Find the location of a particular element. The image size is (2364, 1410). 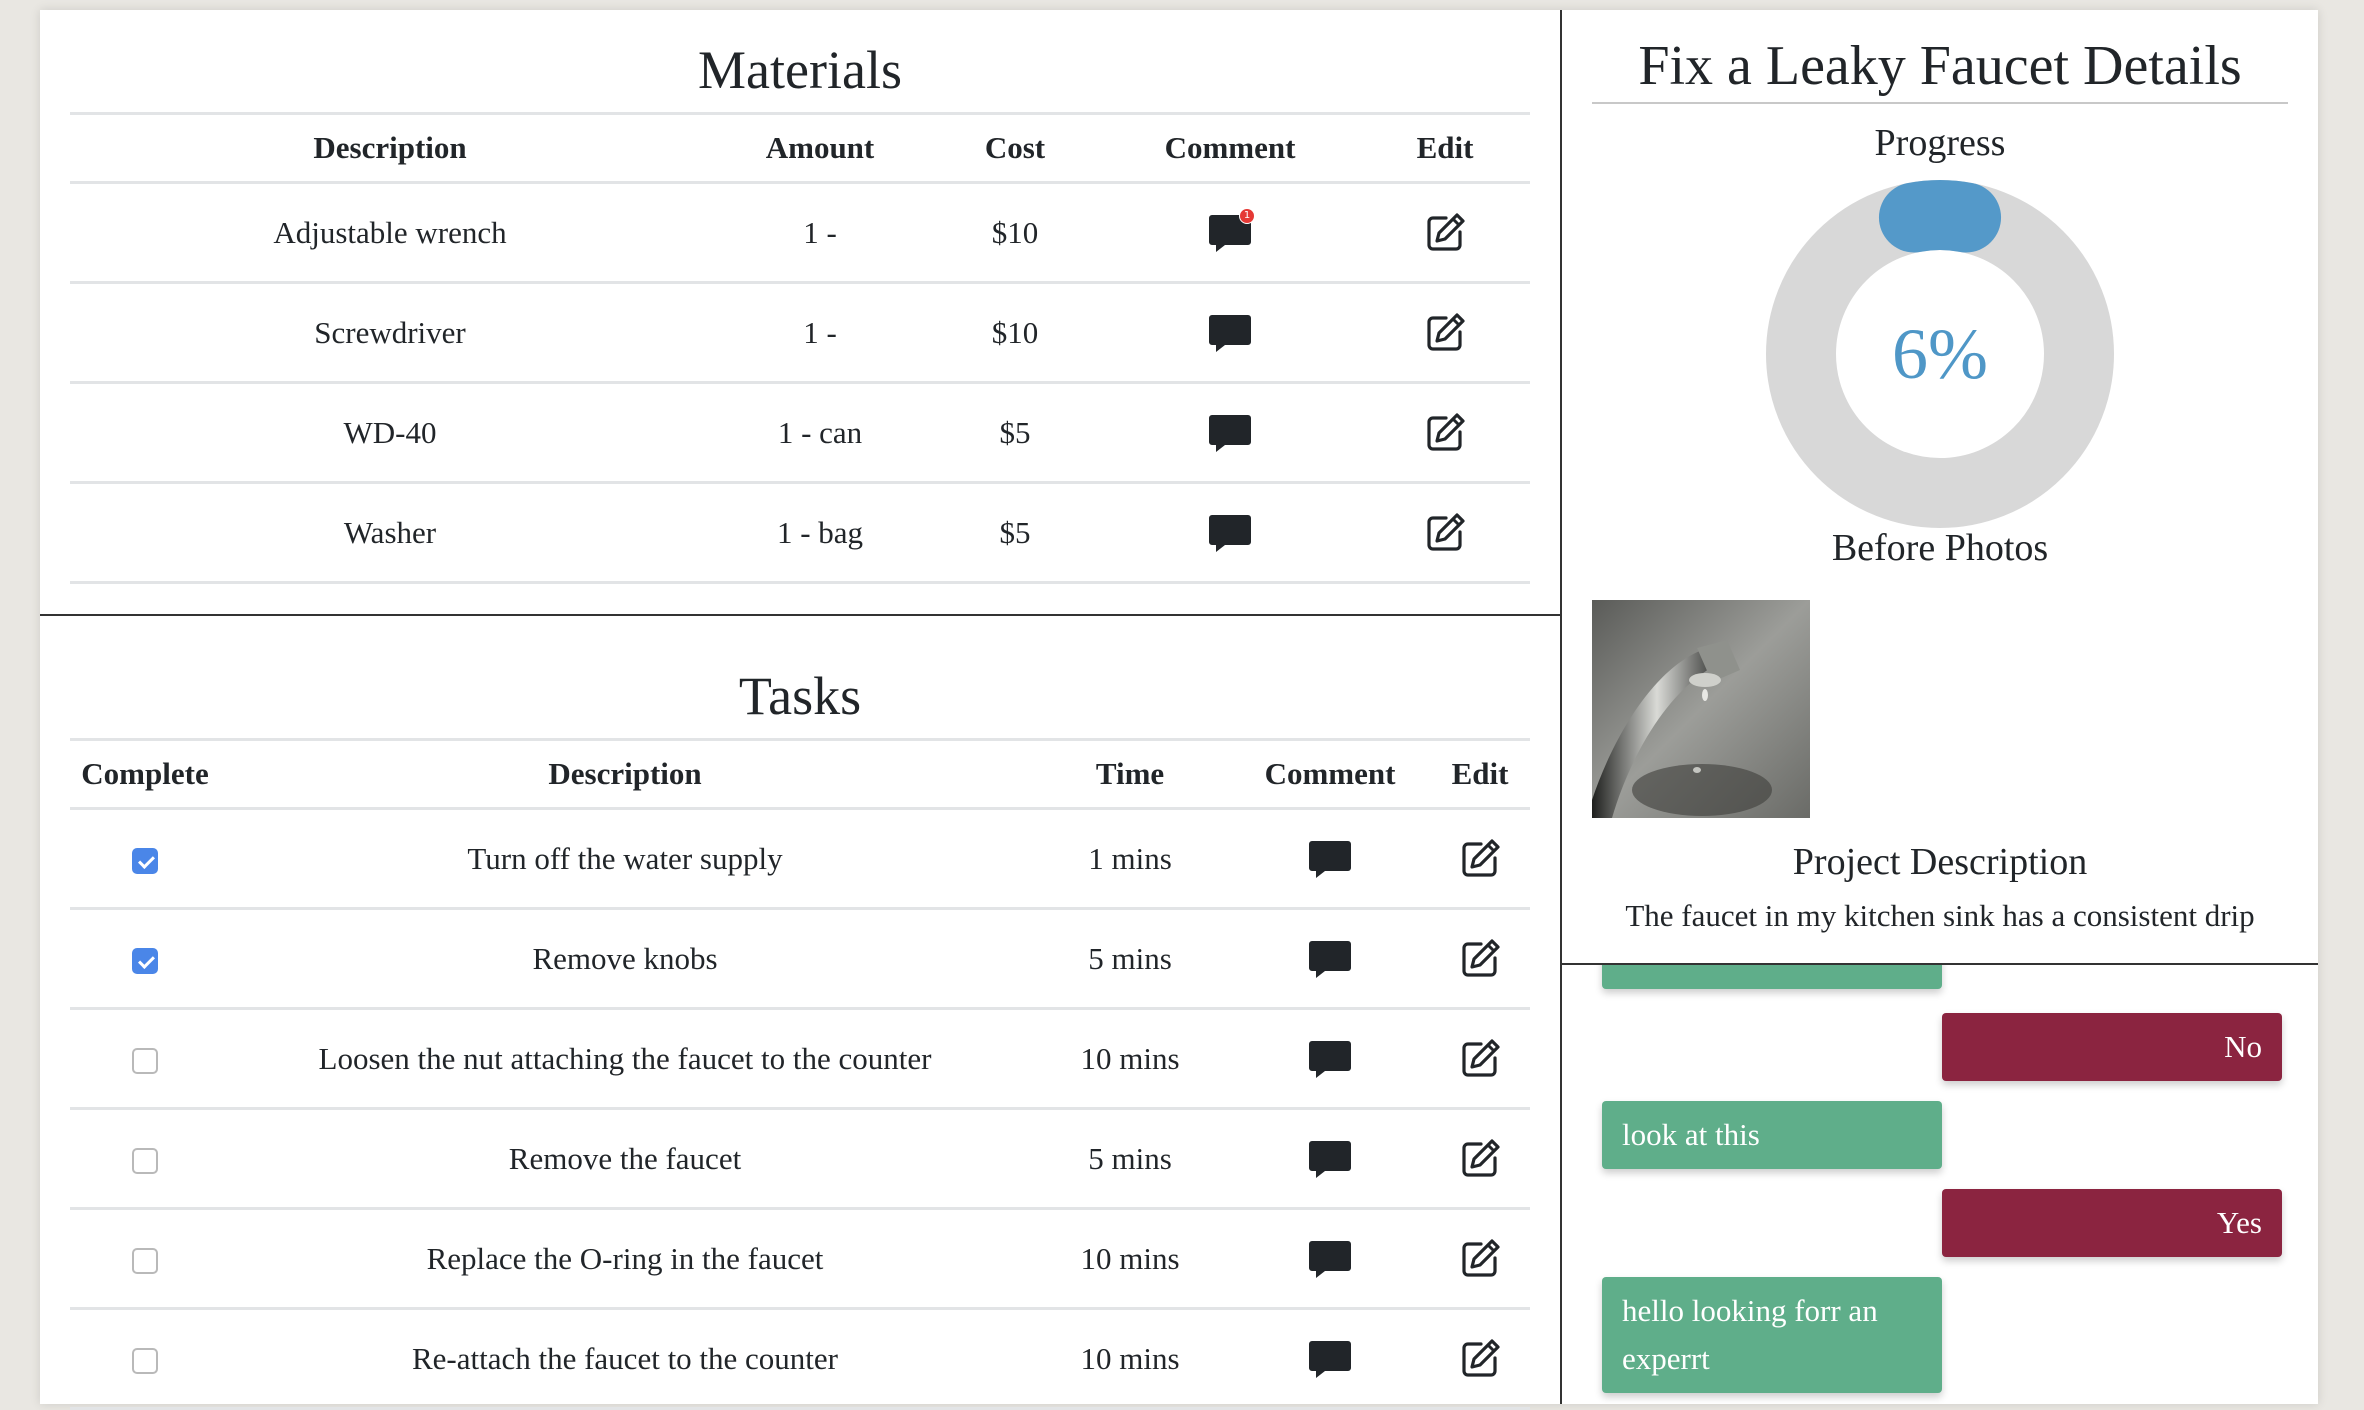

material-description: WD-40 is located at coordinates (390, 433).